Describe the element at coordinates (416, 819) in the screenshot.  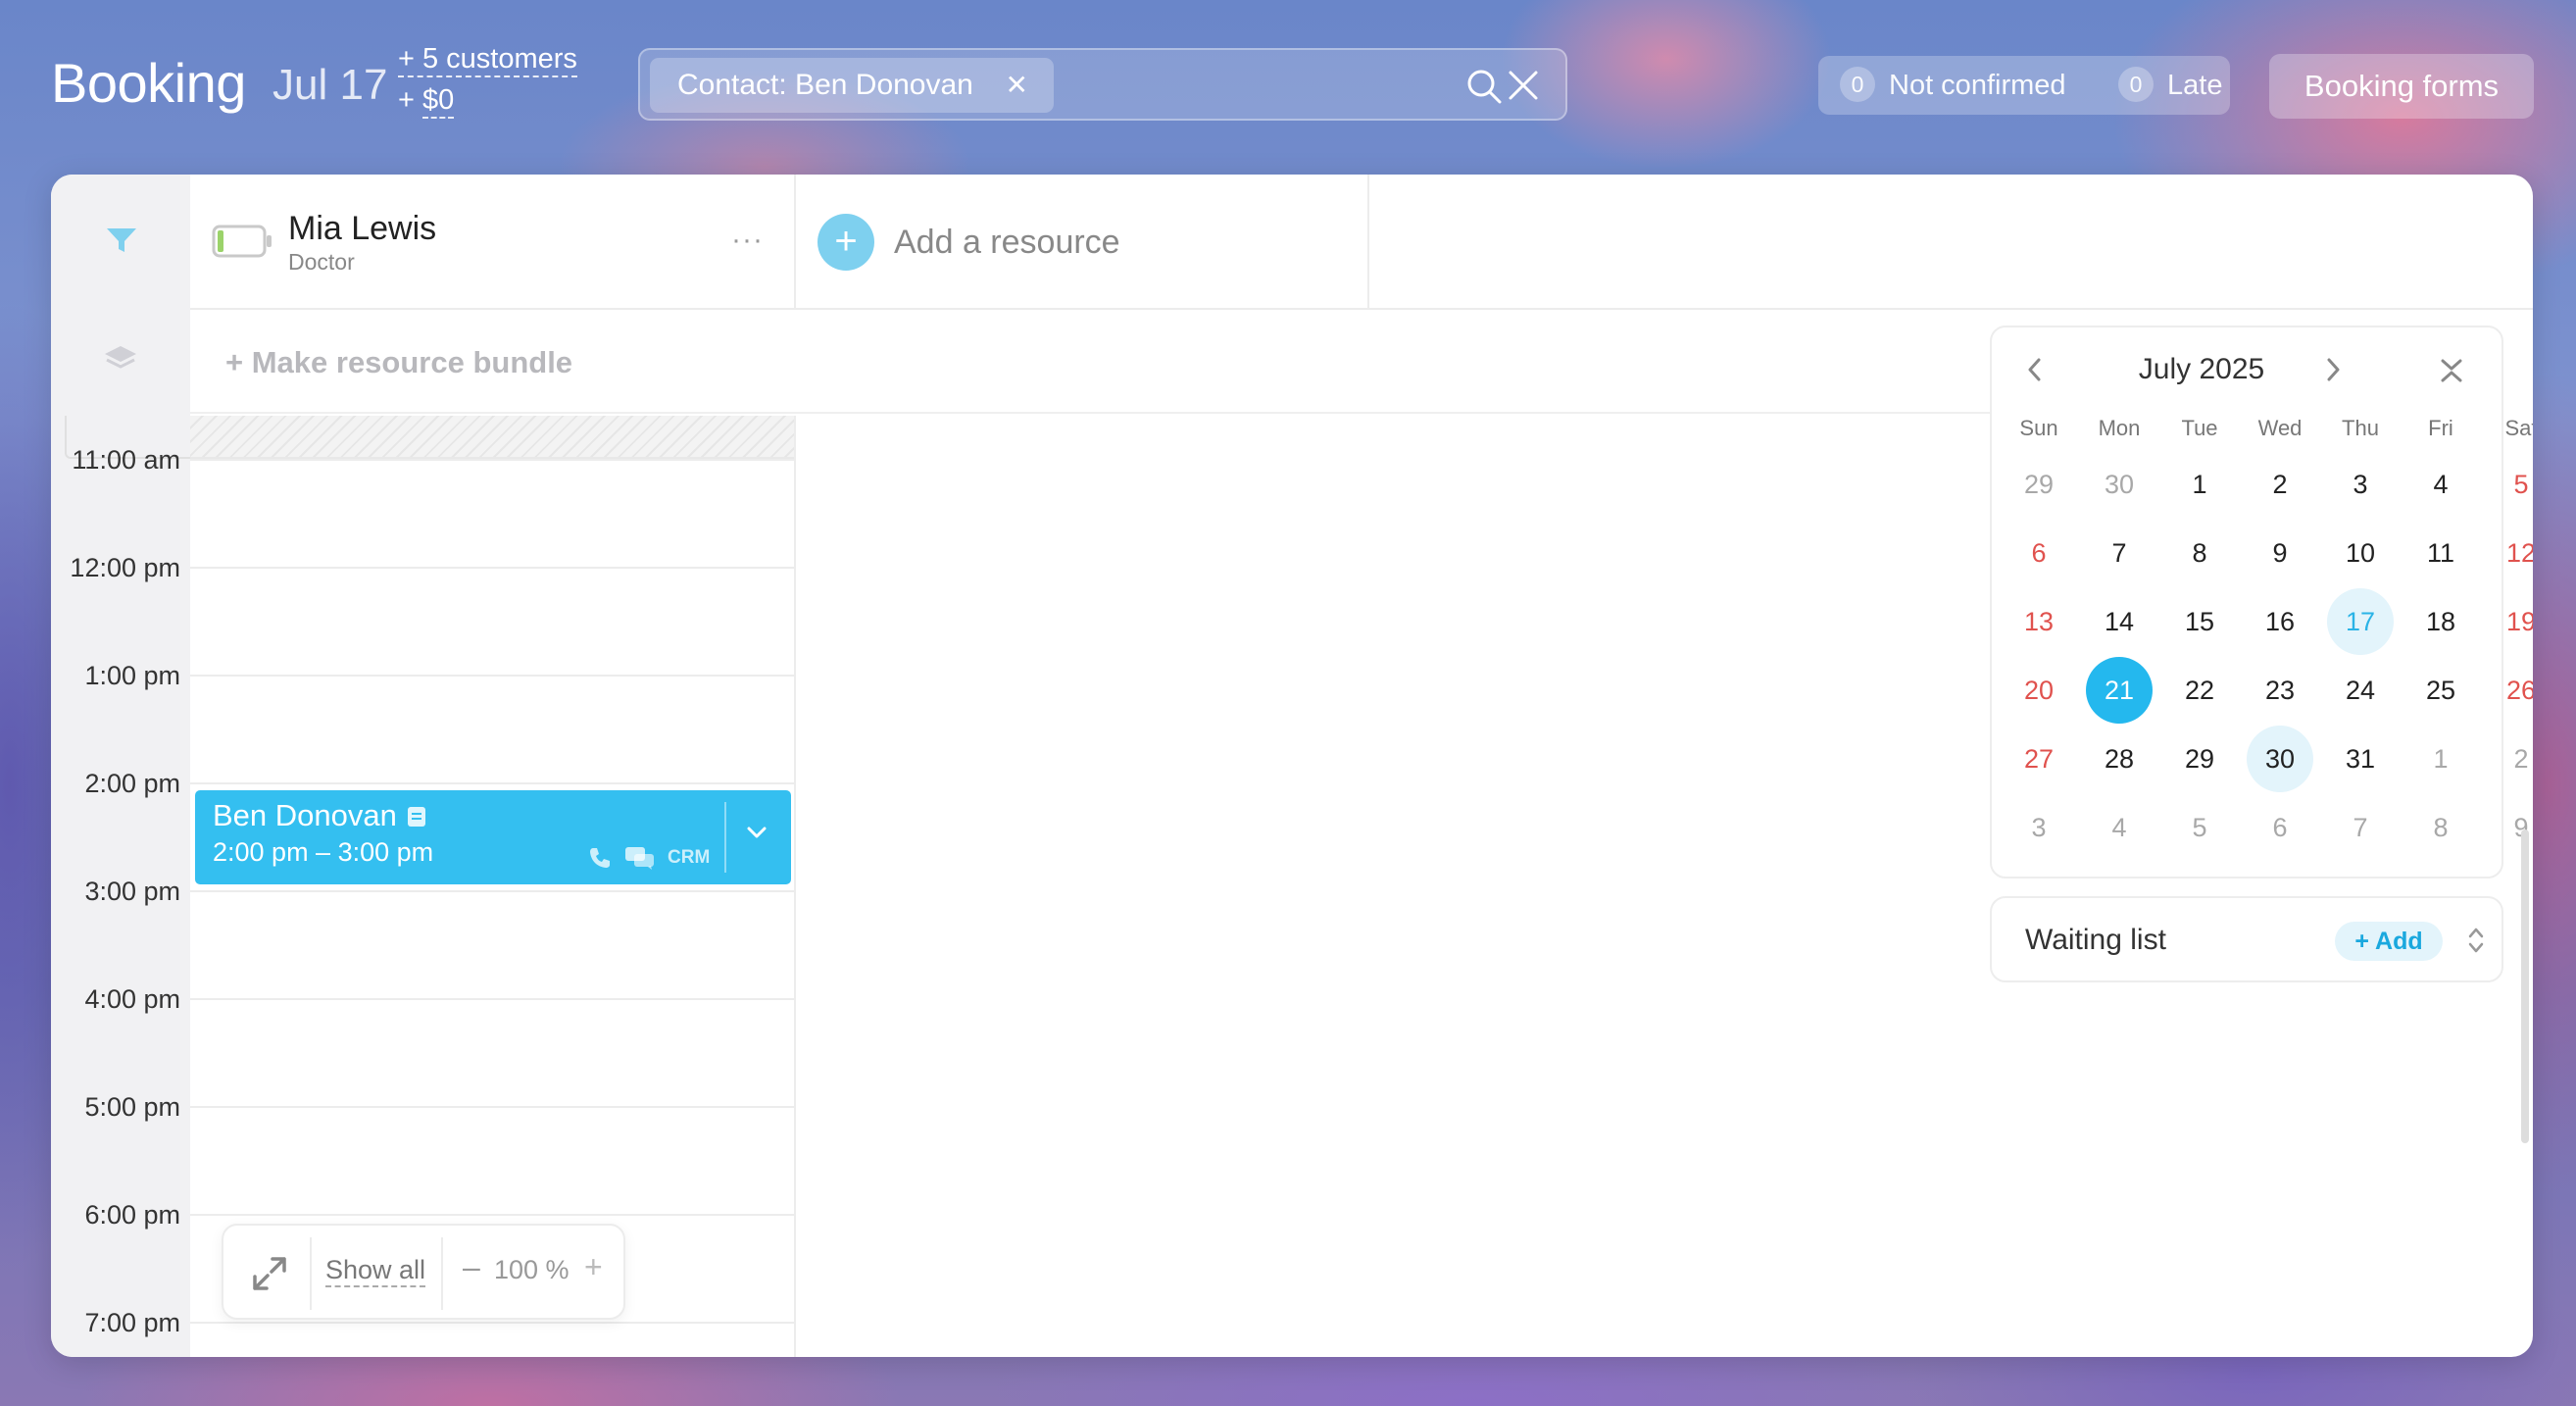
I see `note-icon` at that location.